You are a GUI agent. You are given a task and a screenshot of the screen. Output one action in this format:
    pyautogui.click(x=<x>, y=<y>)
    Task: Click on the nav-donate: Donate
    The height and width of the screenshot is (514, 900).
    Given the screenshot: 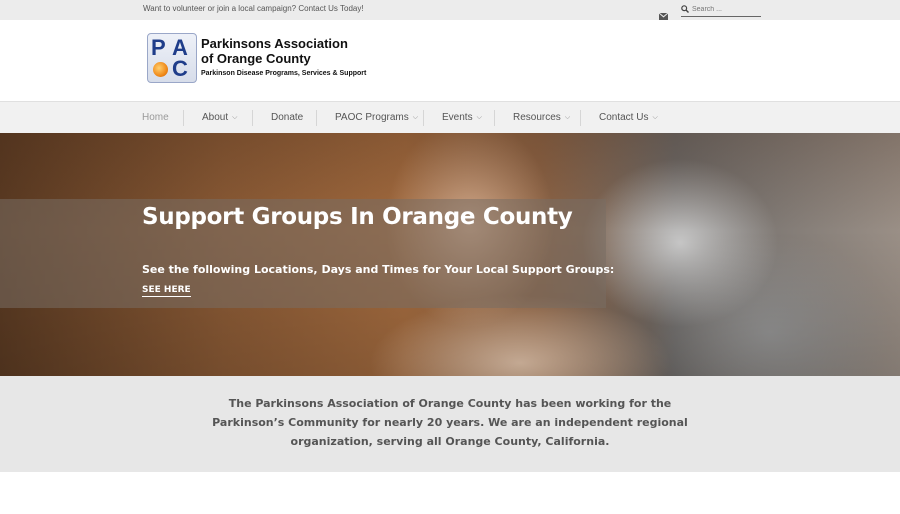 What is the action you would take?
    pyautogui.click(x=287, y=118)
    